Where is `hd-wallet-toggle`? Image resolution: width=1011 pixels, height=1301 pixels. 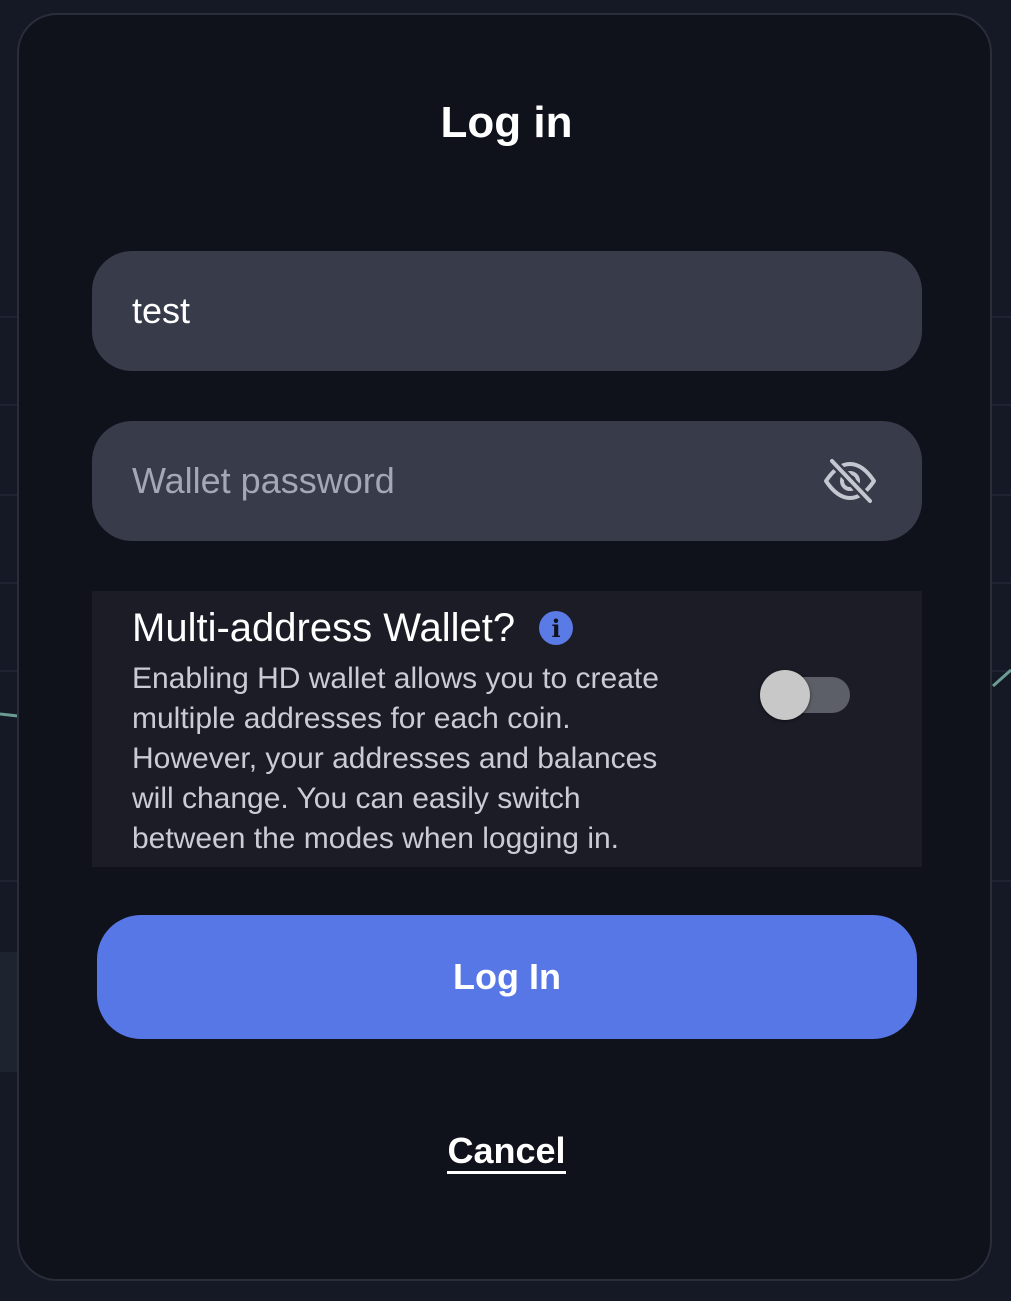
hd-wallet-toggle is located at coordinates (806, 695).